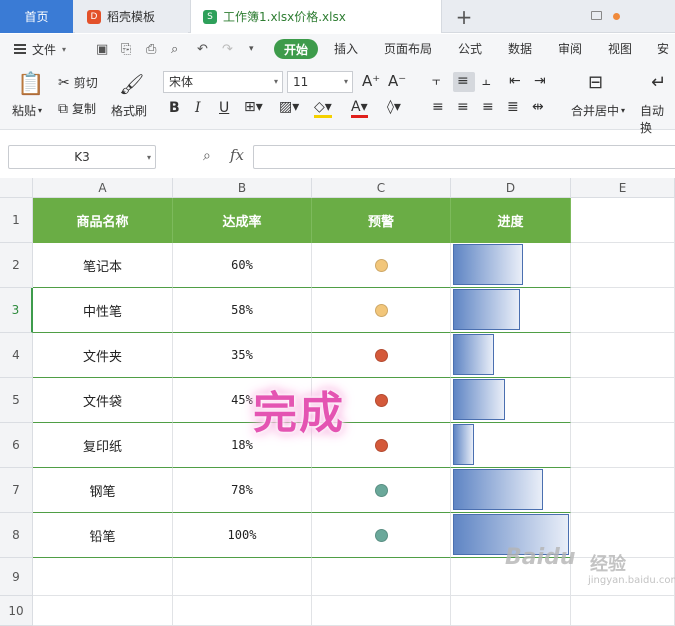 This screenshot has width=675, height=626. I want to click on menu-view: 视图, so click(620, 49).